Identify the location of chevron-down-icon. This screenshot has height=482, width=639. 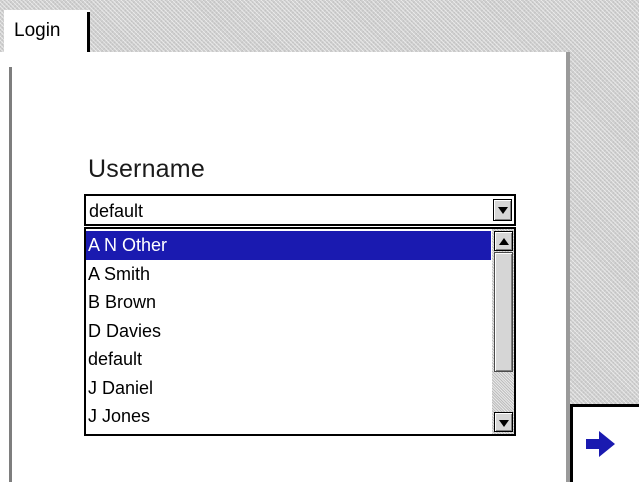
(503, 210).